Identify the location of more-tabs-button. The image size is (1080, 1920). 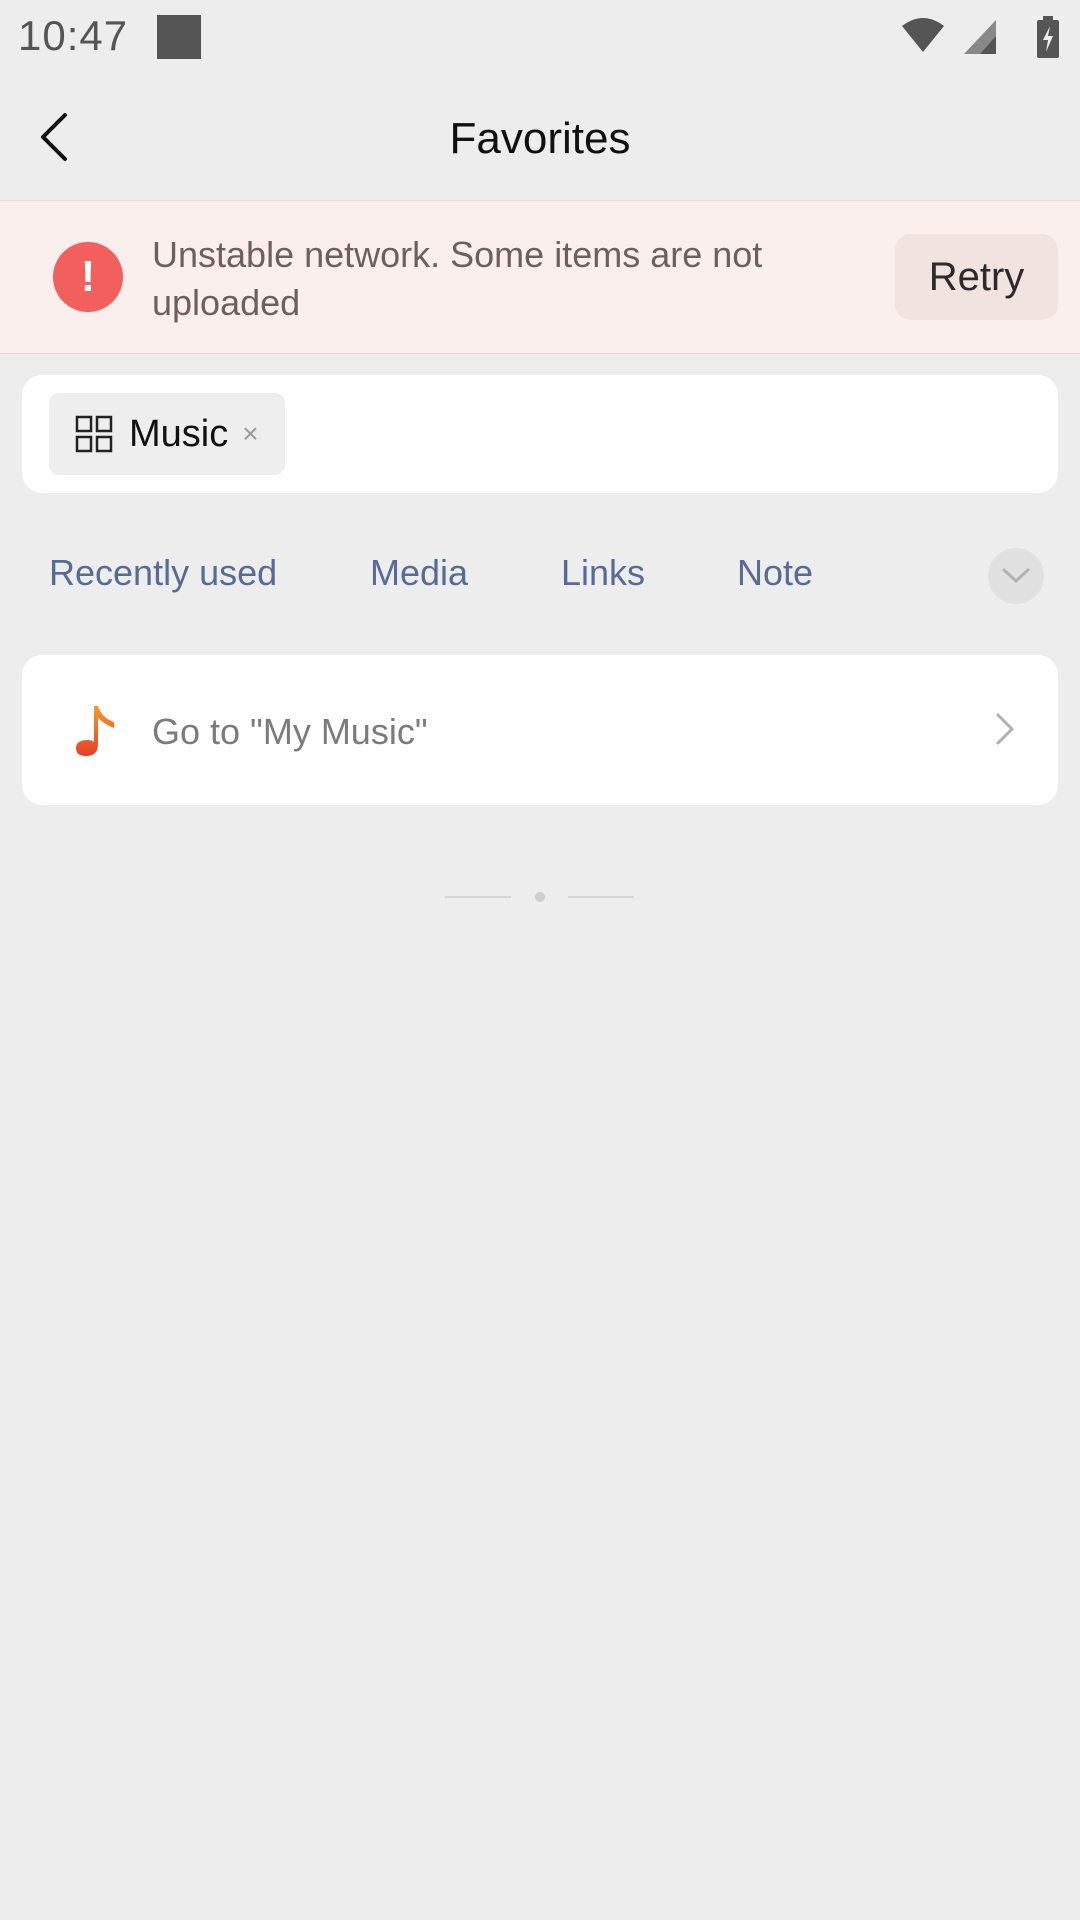
(1016, 576).